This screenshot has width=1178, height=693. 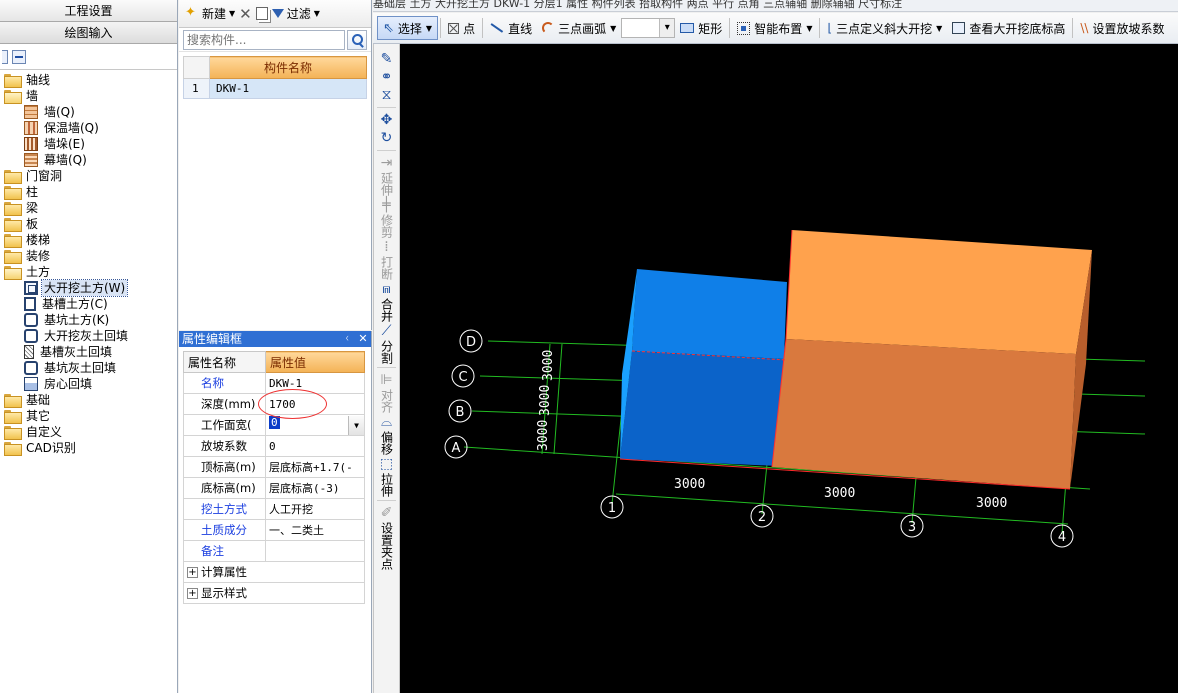 What do you see at coordinates (386, 77) in the screenshot?
I see `copy-tool-button: ⚭` at bounding box center [386, 77].